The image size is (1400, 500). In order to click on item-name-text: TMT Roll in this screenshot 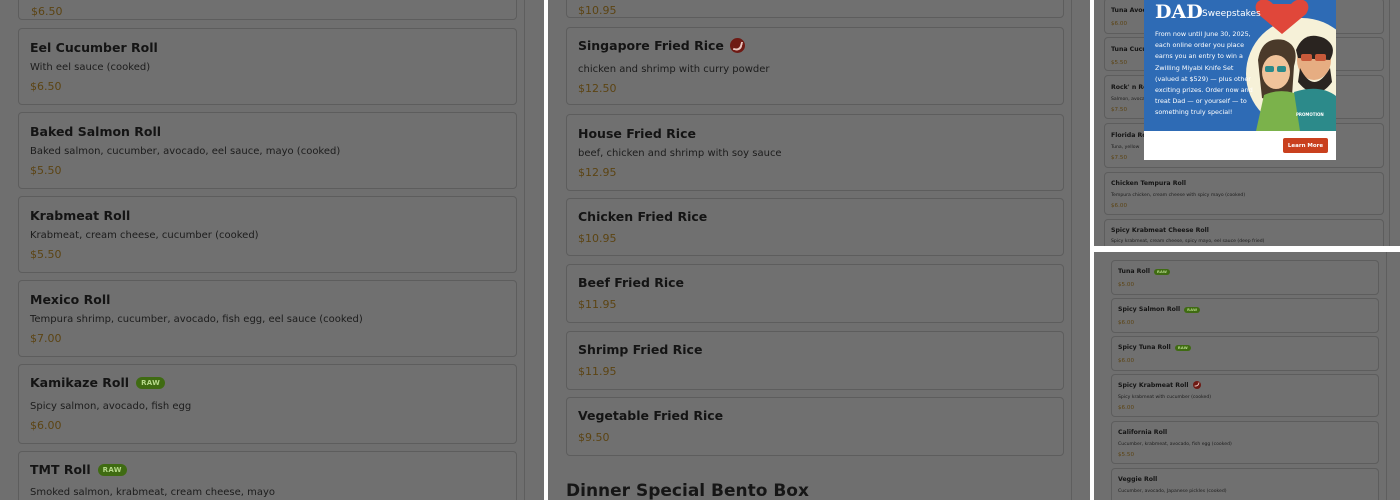, I will do `click(60, 469)`.